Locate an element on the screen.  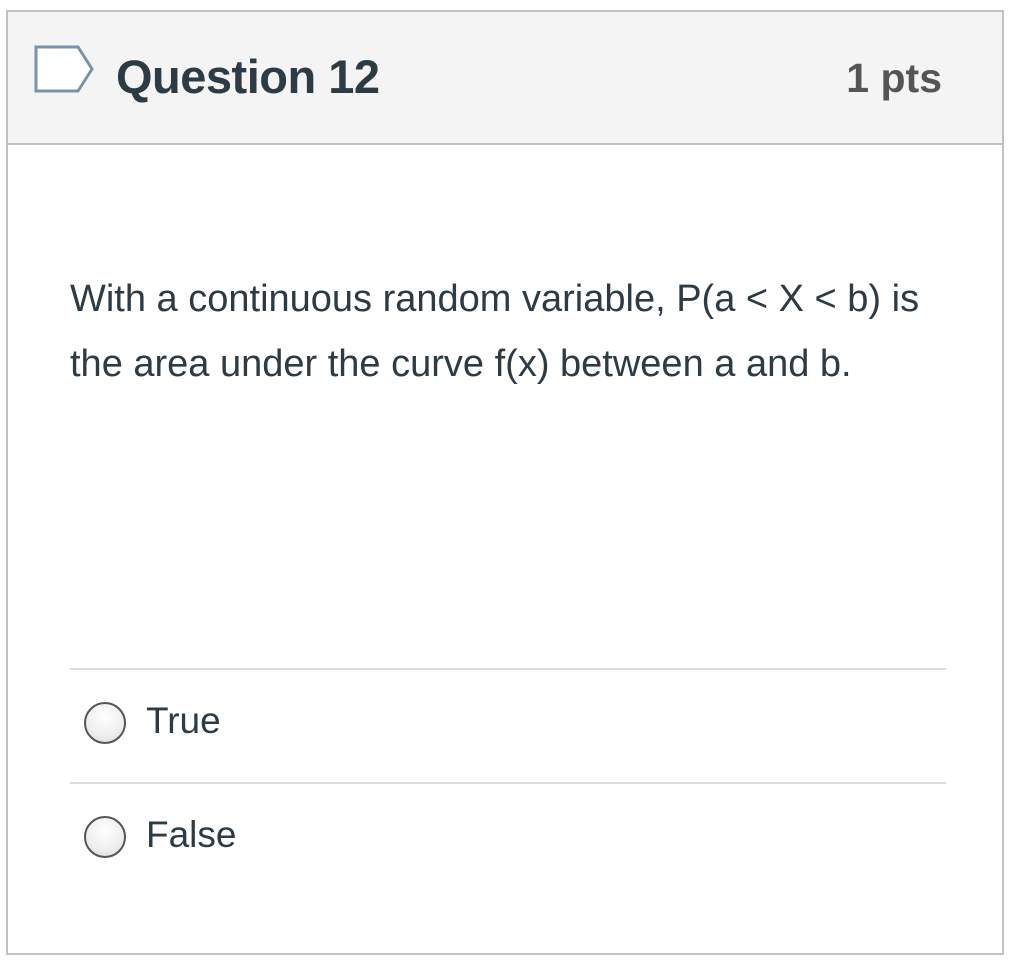
answer-label: False is located at coordinates (191, 835).